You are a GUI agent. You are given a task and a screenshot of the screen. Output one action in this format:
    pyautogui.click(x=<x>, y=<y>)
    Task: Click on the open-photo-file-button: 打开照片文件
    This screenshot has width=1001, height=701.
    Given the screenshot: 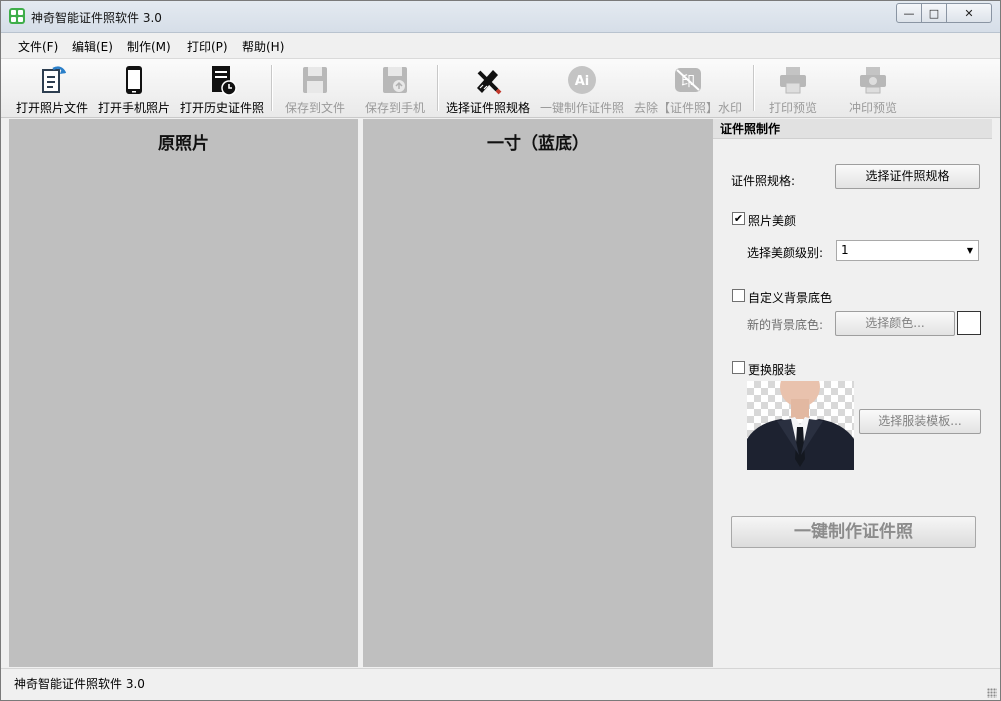 What is the action you would take?
    pyautogui.click(x=52, y=88)
    